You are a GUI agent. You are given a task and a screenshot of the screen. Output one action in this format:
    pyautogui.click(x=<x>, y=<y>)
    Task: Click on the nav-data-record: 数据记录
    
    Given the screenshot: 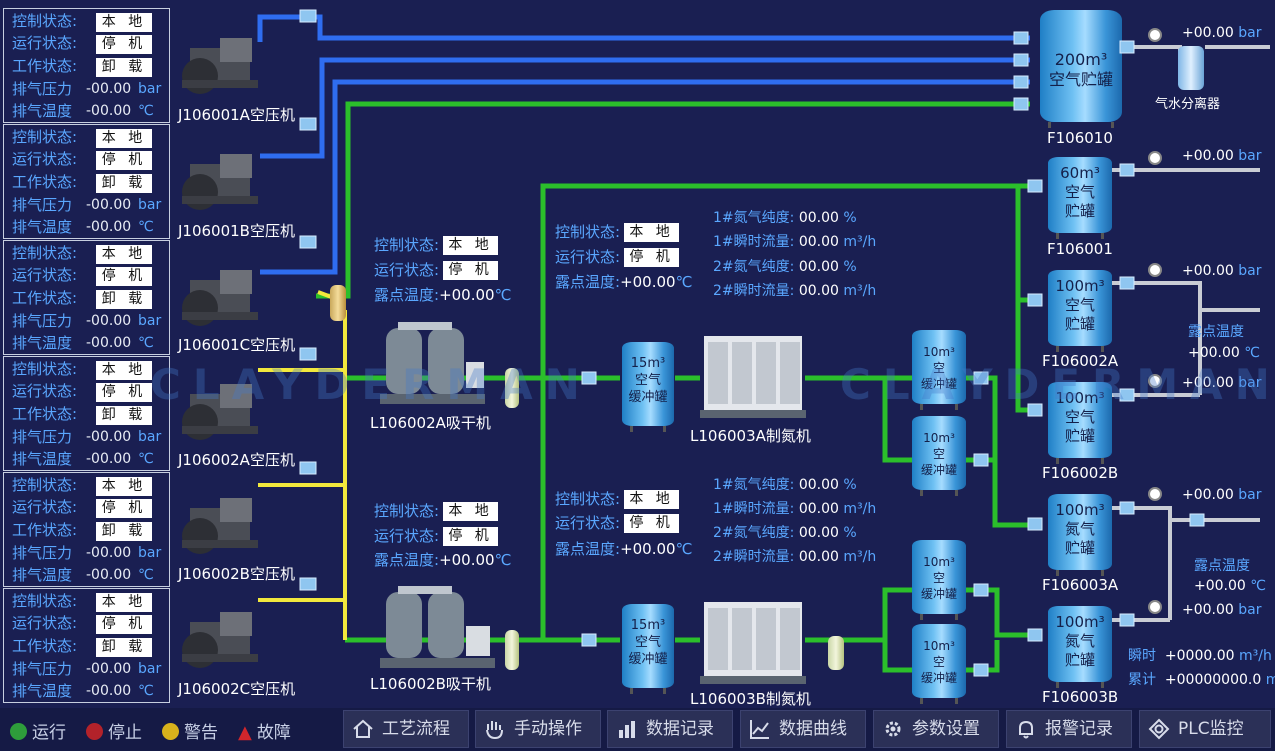 What is the action you would take?
    pyautogui.click(x=670, y=729)
    